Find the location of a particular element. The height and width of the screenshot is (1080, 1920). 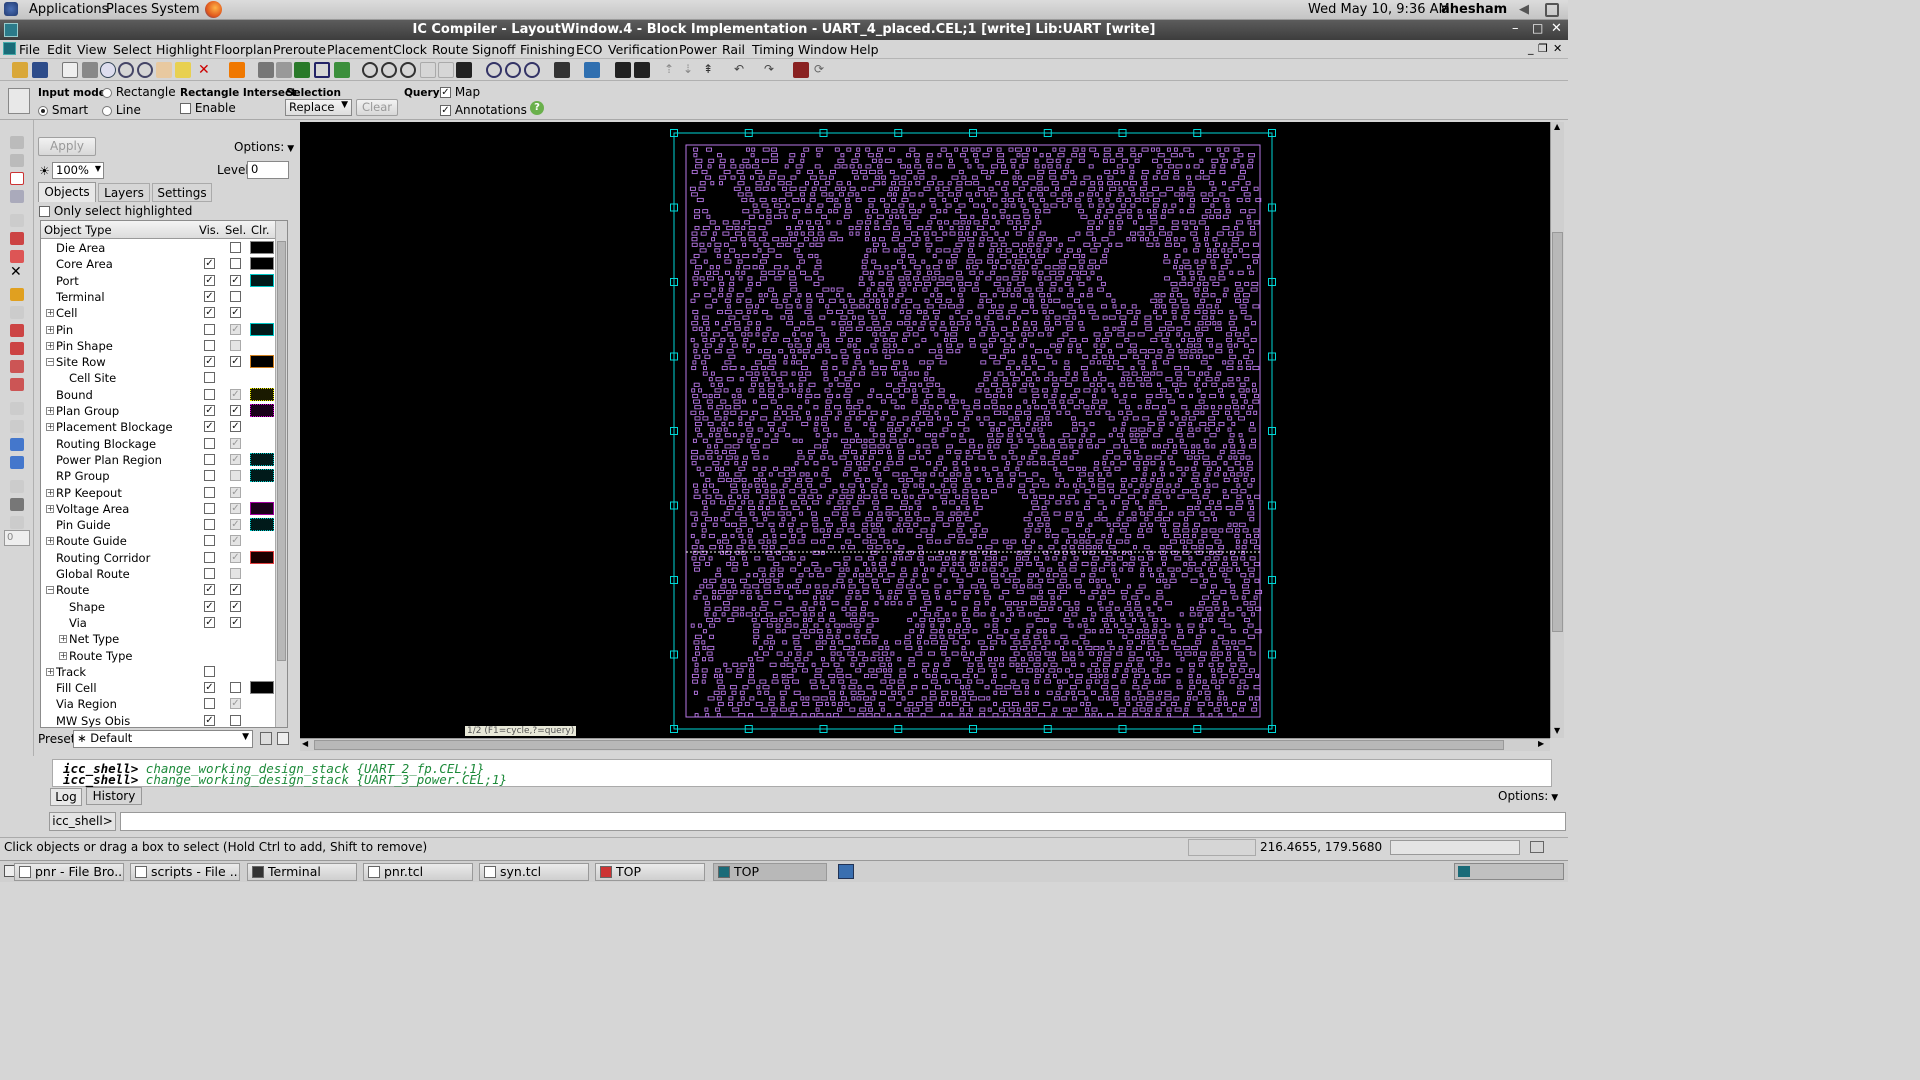

menu-signoff: Signoff is located at coordinates (494, 49).